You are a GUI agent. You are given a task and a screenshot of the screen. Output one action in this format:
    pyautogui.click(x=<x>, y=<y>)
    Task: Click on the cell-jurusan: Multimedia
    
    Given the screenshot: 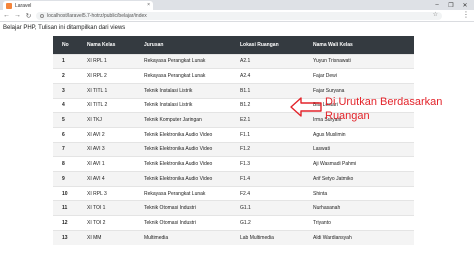 What is the action you would take?
    pyautogui.click(x=183, y=237)
    